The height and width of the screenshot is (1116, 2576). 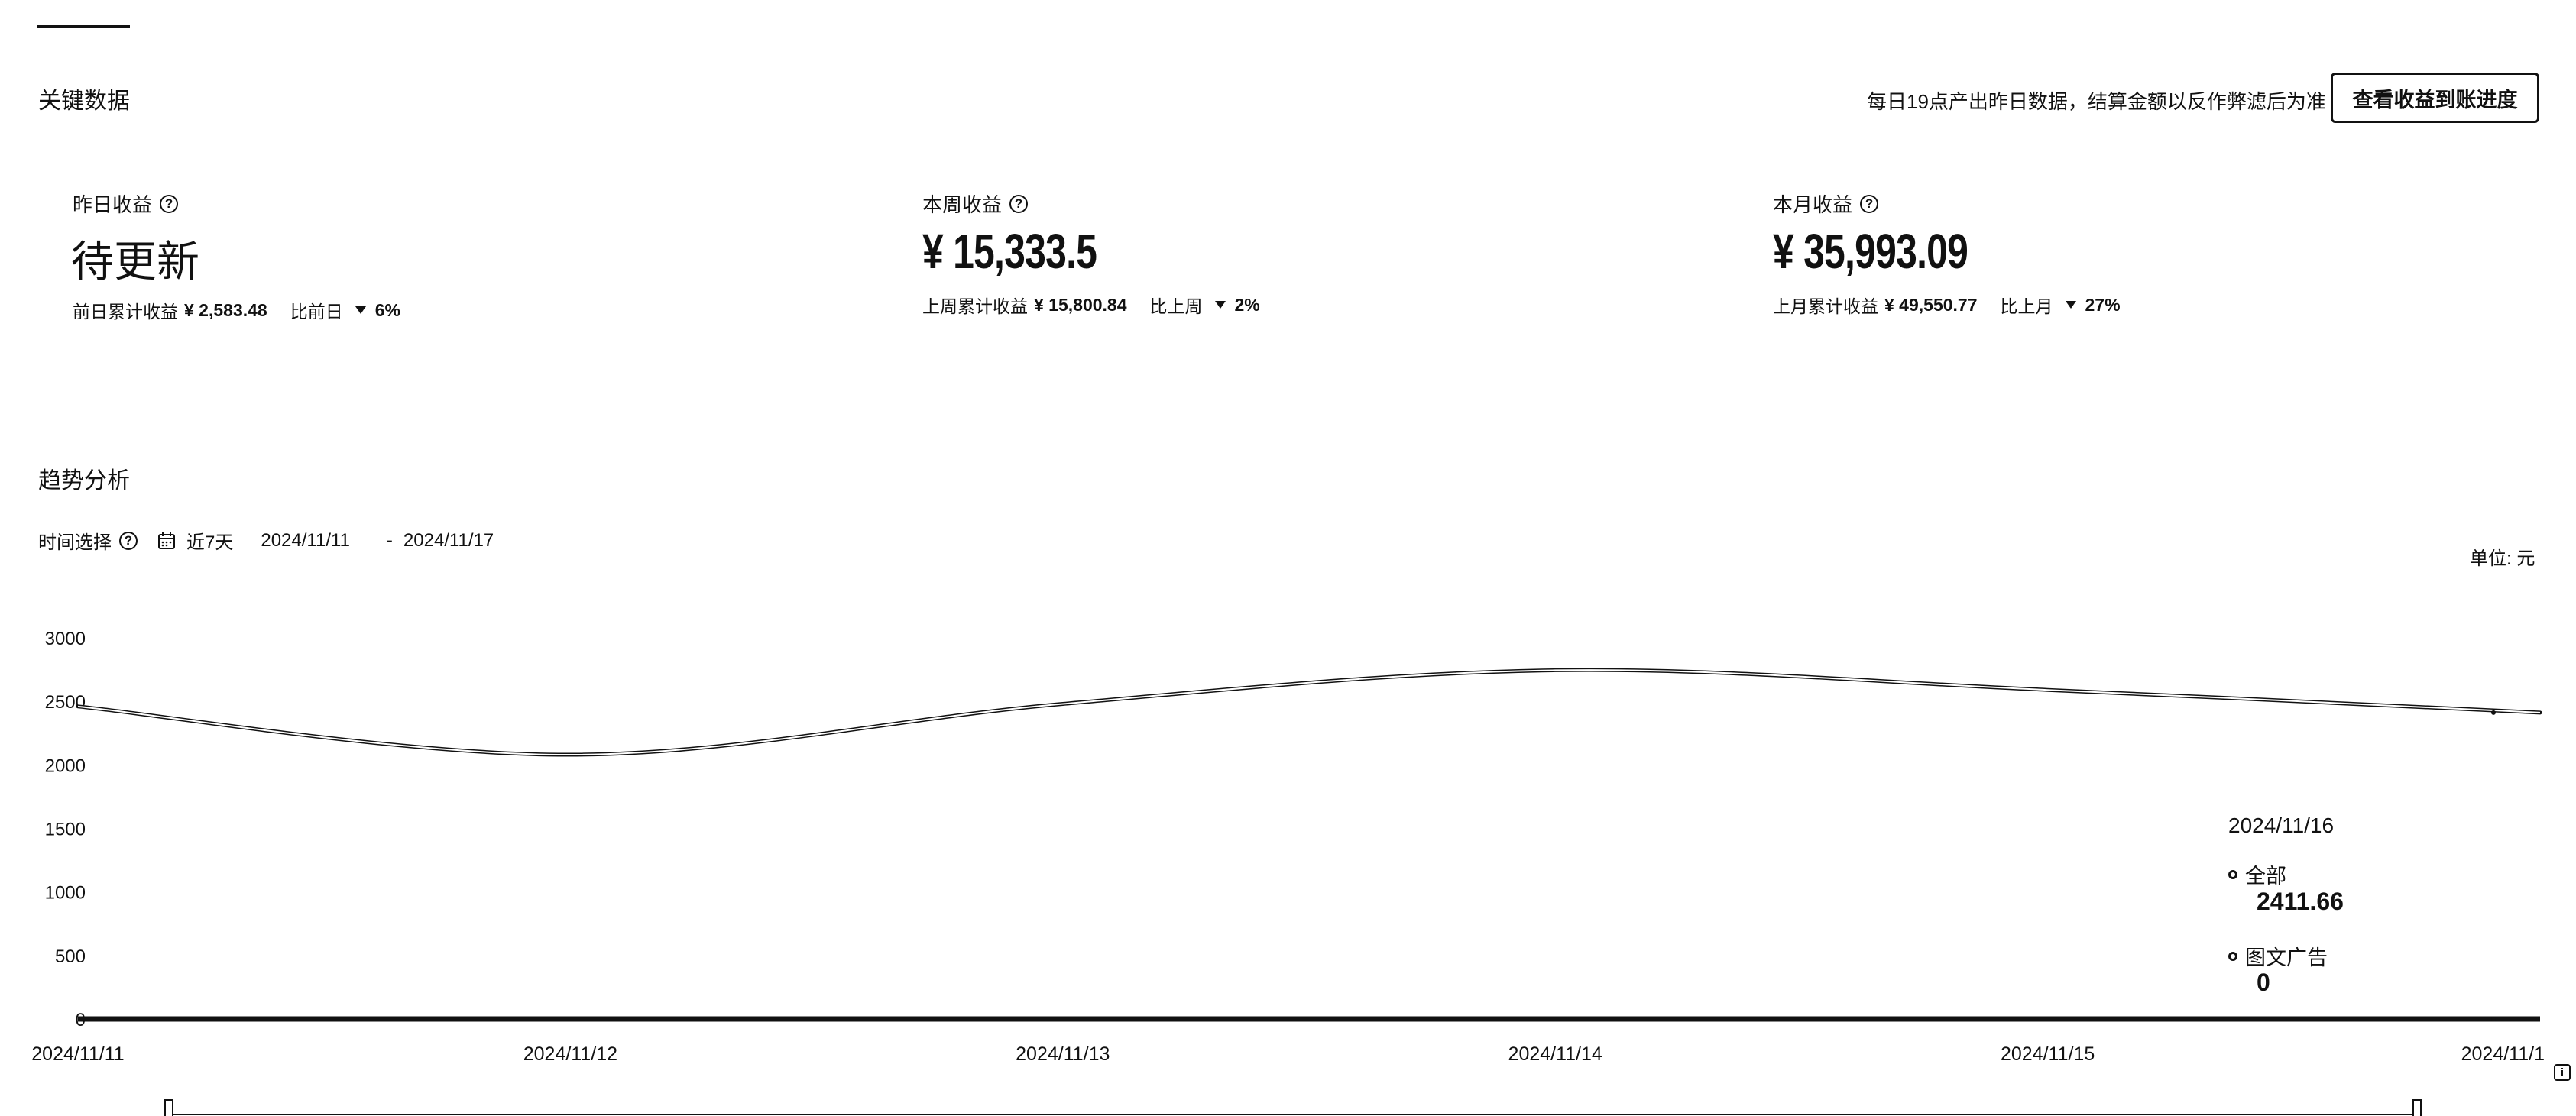 I want to click on series-name: 图文广告, so click(x=2286, y=957).